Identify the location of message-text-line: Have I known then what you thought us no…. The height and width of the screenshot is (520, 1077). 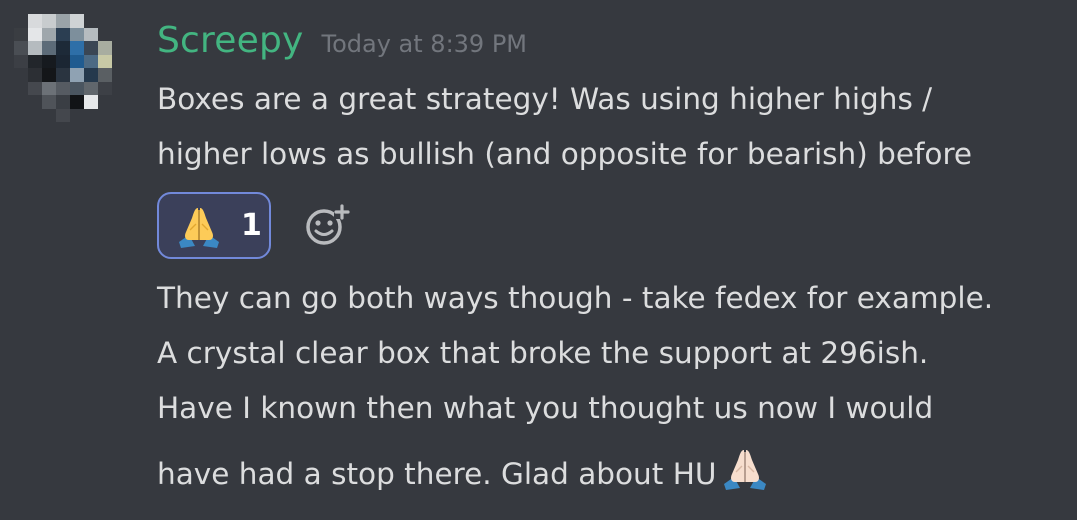
(545, 408).